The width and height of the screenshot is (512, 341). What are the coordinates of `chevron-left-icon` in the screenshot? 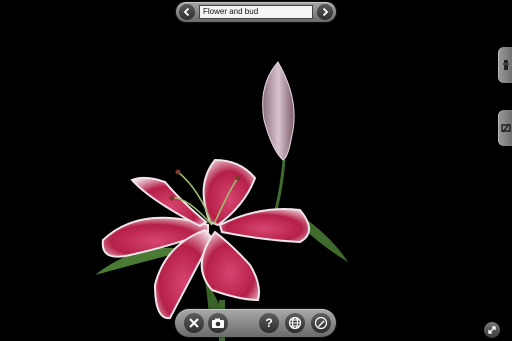 It's located at (186, 12).